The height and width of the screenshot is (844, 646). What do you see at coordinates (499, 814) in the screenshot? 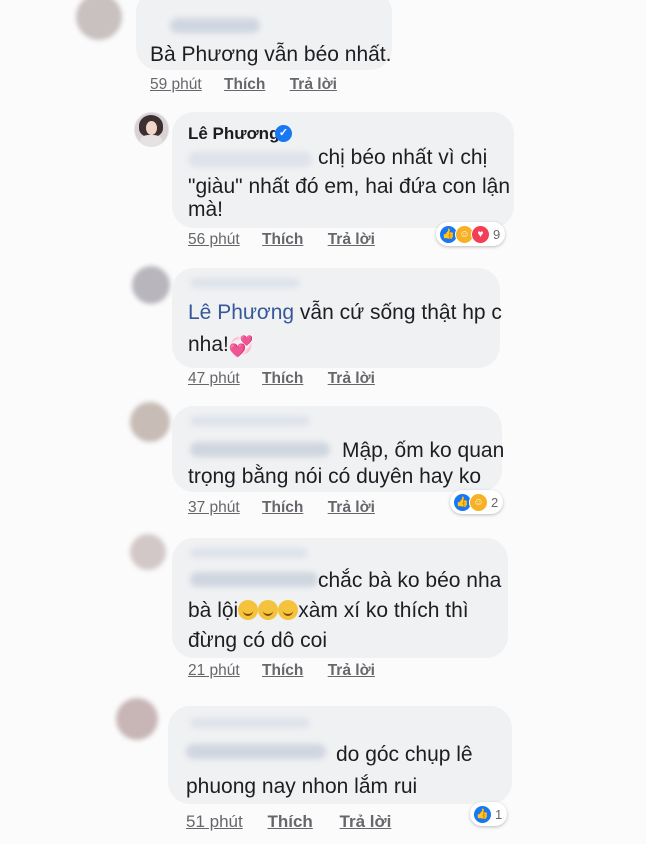
I see `reaction-count: 1` at bounding box center [499, 814].